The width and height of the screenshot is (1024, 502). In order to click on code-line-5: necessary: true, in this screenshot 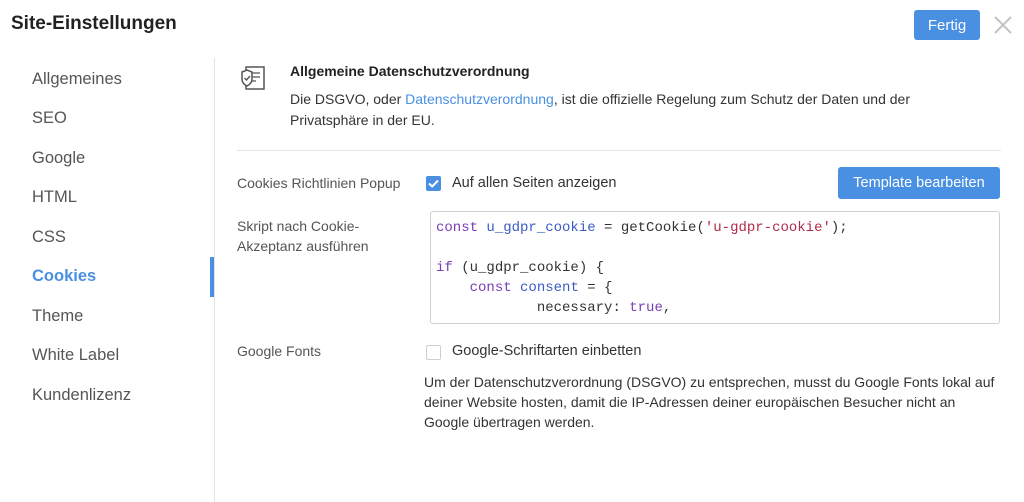, I will do `click(717, 308)`.